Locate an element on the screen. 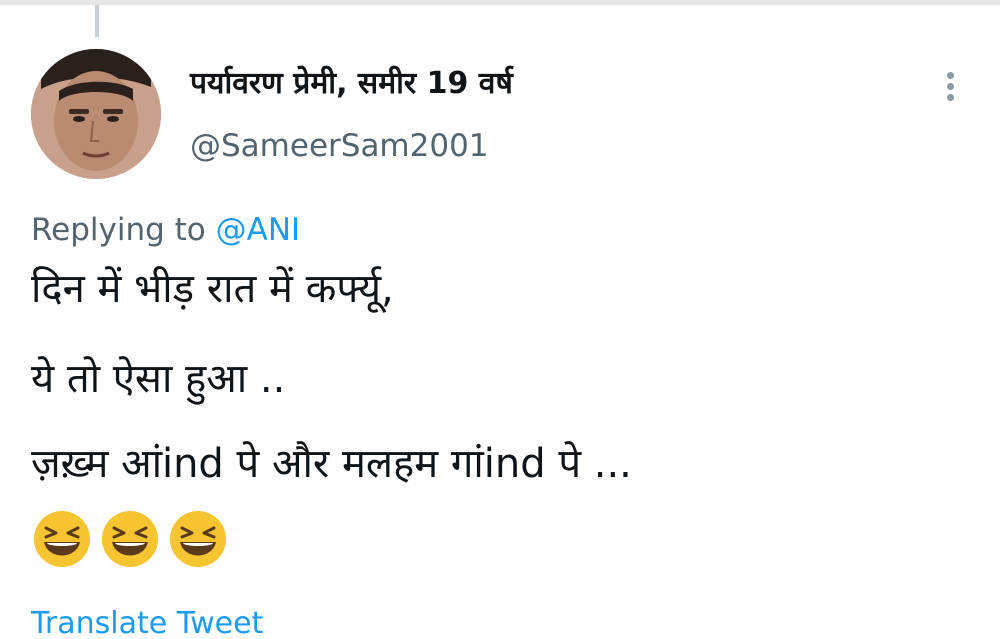 The height and width of the screenshot is (639, 1000). replying-to-label: Replying to is located at coordinates (118, 230).